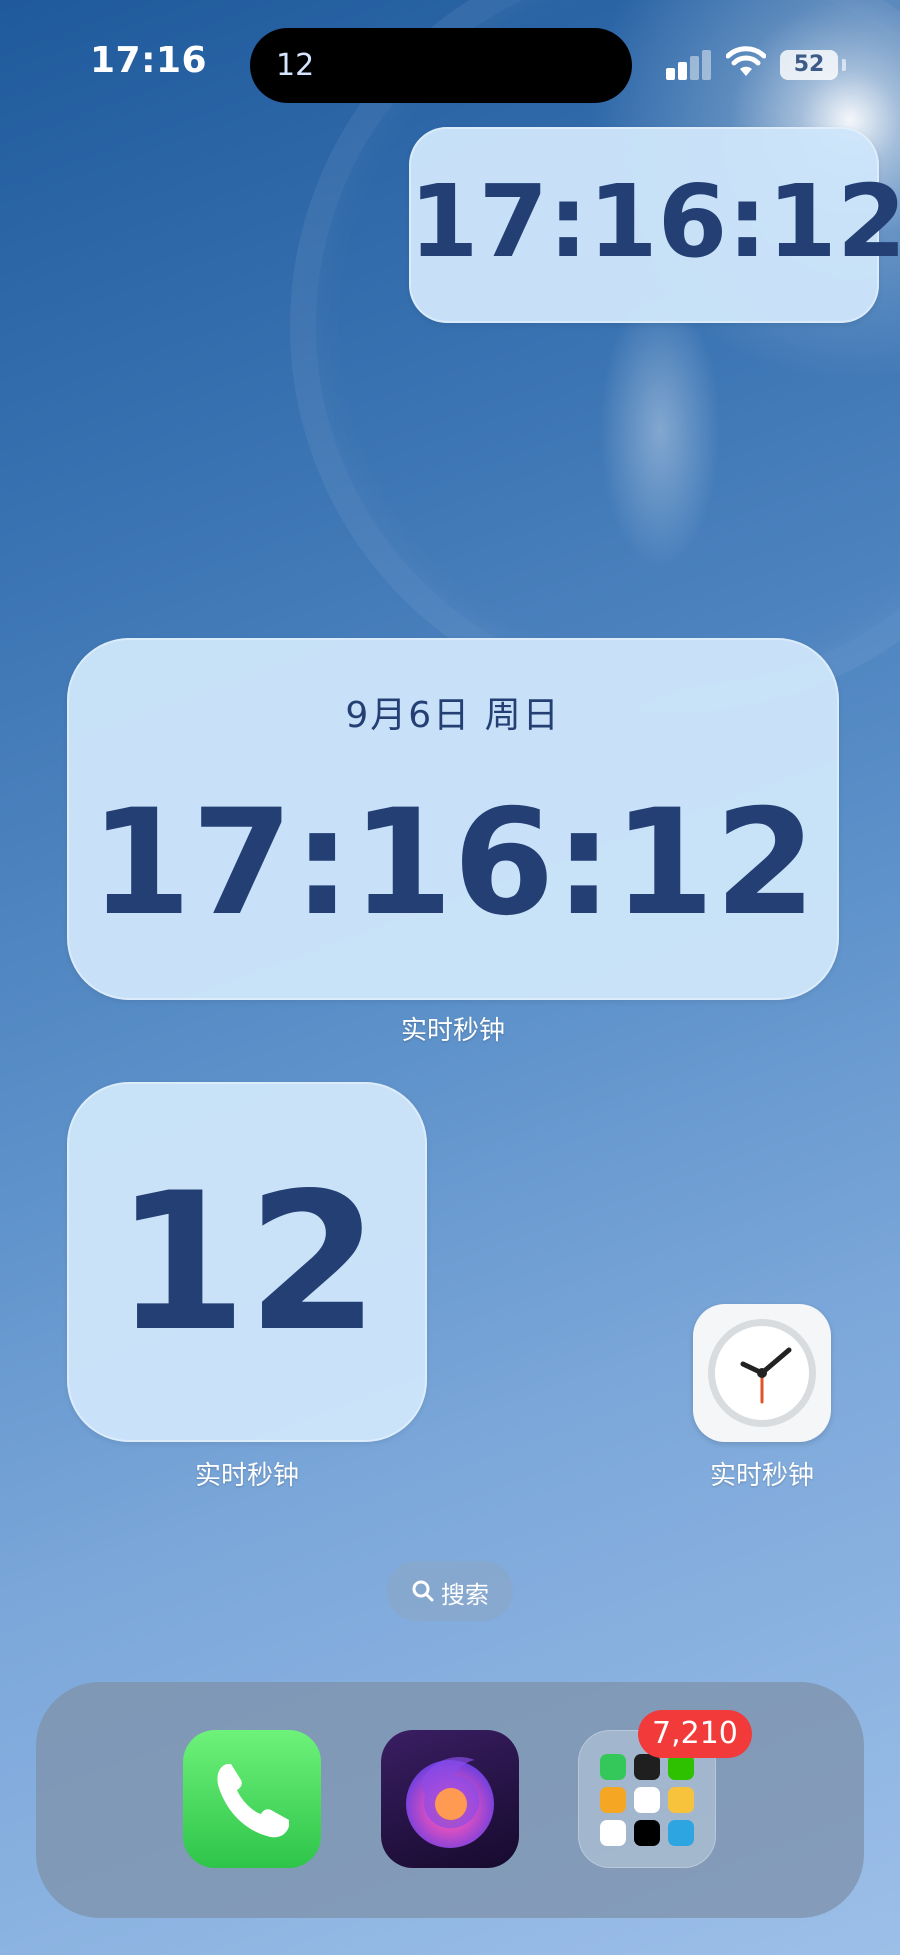 The width and height of the screenshot is (900, 1955). I want to click on mail-icon, so click(681, 1800).